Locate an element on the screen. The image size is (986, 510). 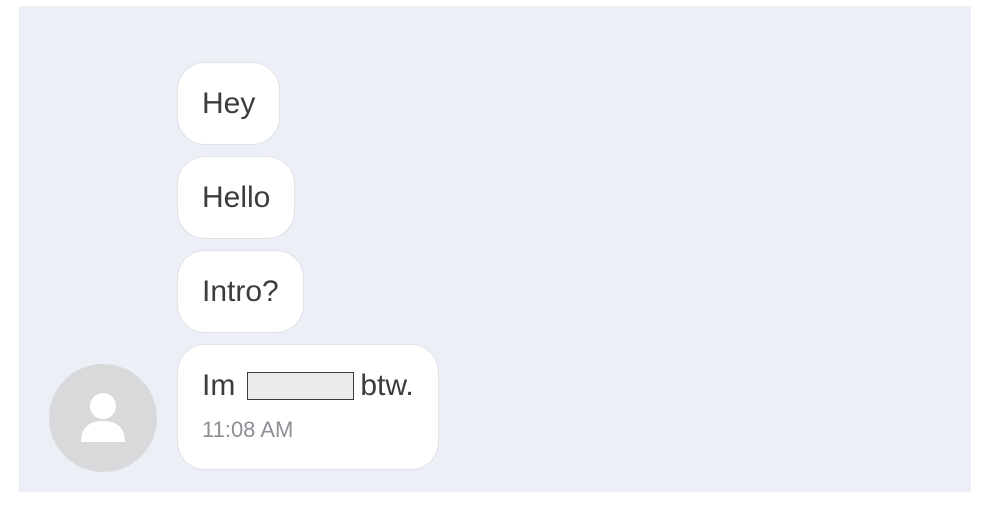
message-bubble: Hello is located at coordinates (236, 197).